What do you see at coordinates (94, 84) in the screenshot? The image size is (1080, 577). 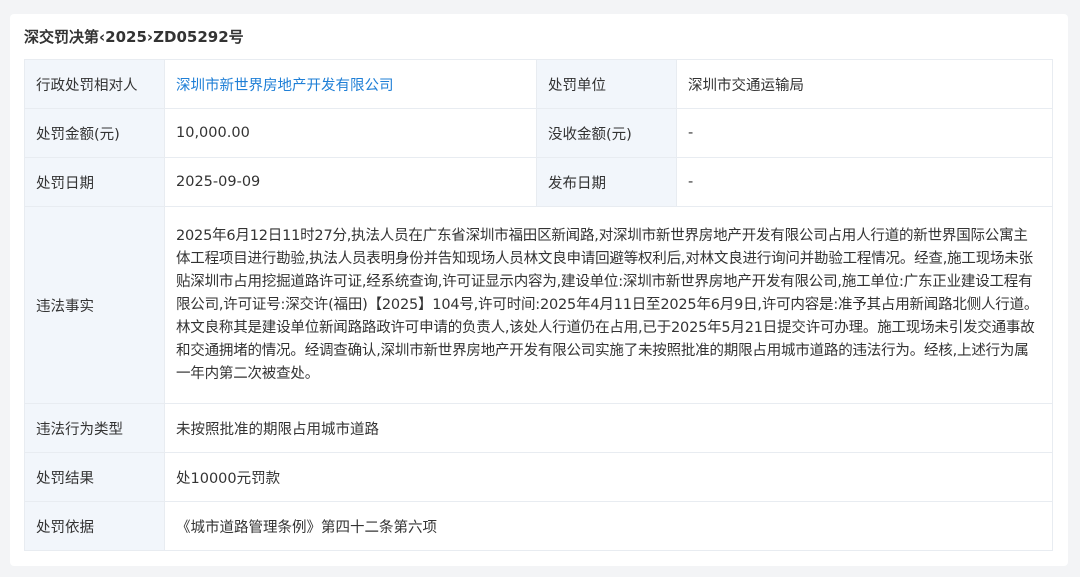 I see `party-label: 行政处罚相对人` at bounding box center [94, 84].